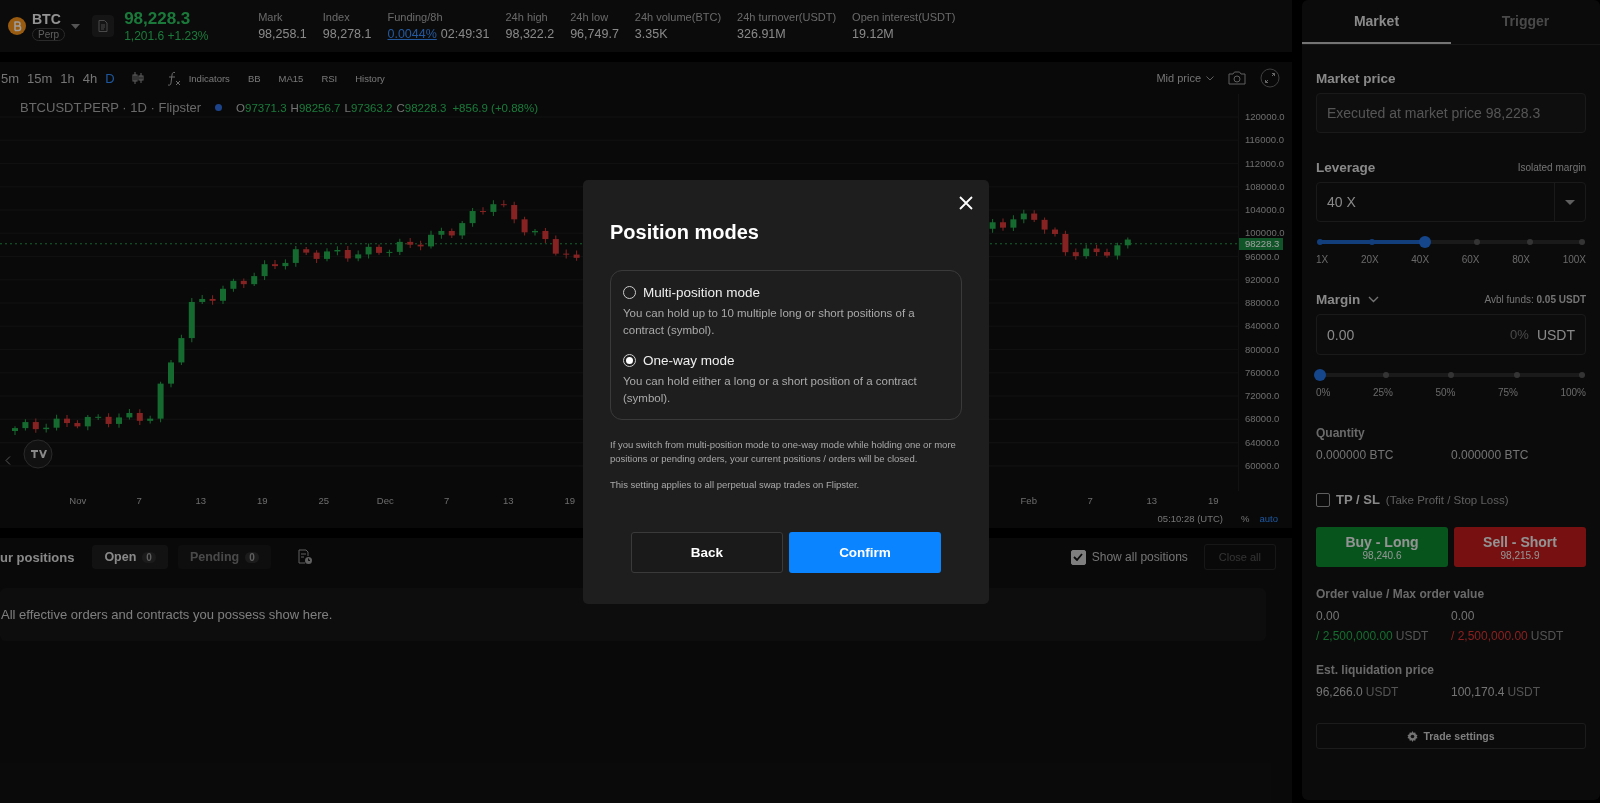 The image size is (1600, 803). What do you see at coordinates (224, 557) in the screenshot?
I see `positions-tab: Pending 0` at bounding box center [224, 557].